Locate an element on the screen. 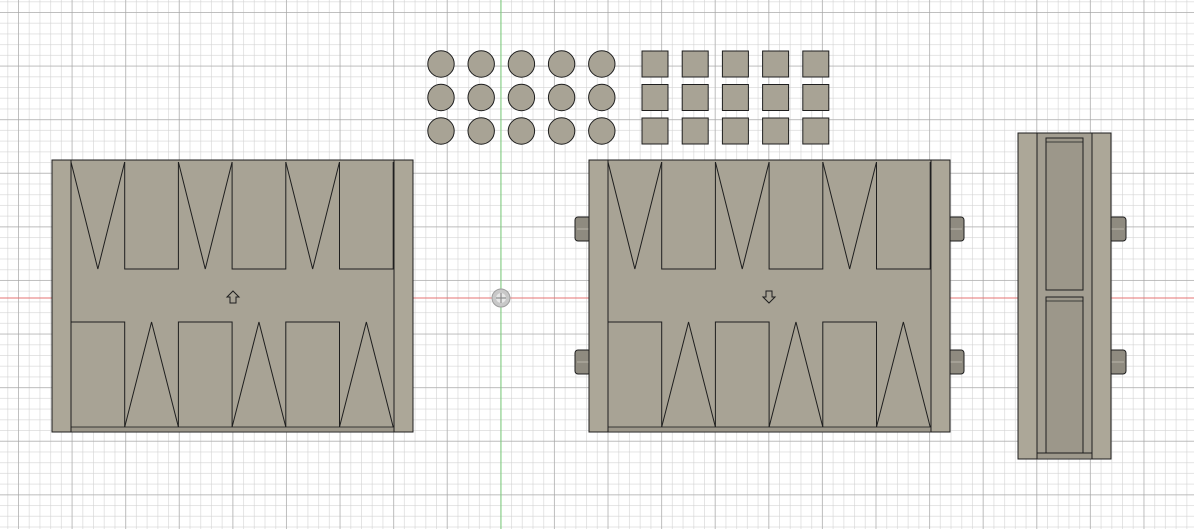 The height and width of the screenshot is (529, 1194). side-view-hinge-pins is located at coordinates (1117, 295).